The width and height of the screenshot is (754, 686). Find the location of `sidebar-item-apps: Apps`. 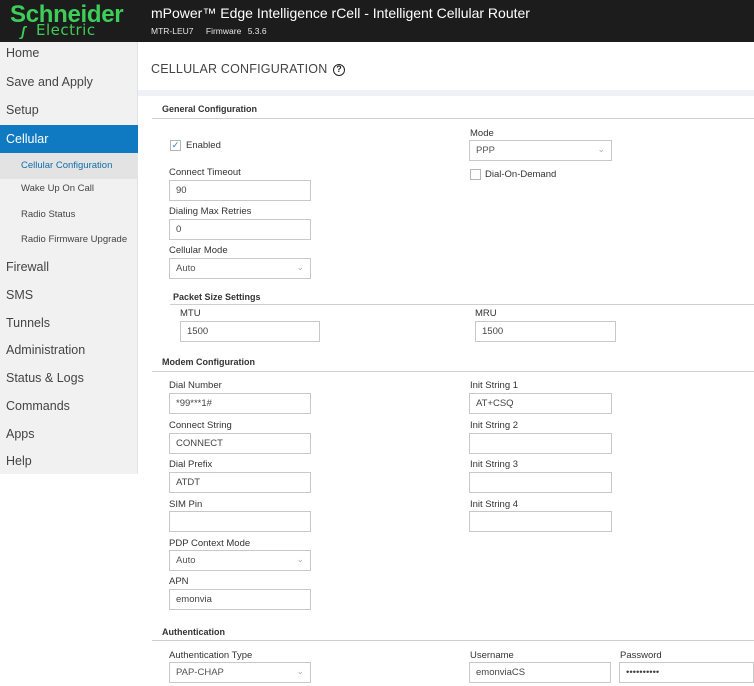

sidebar-item-apps: Apps is located at coordinates (69, 434).